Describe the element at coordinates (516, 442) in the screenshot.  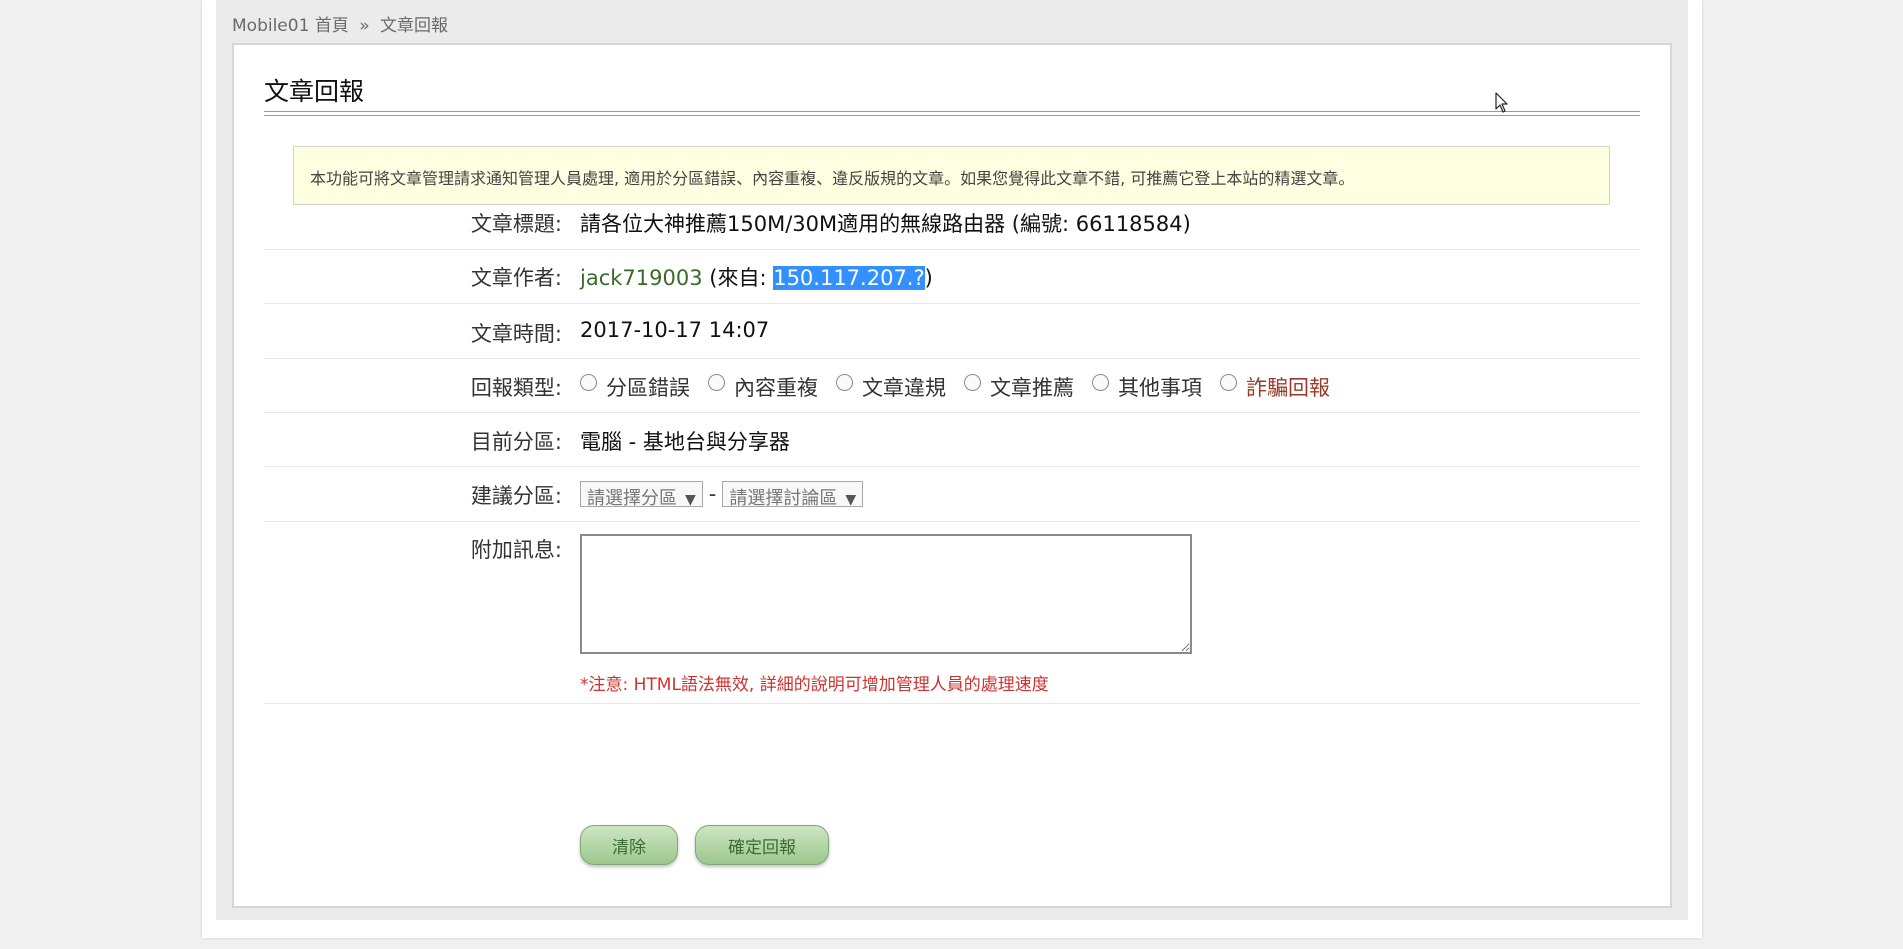
I see `current-forum-label: 目前分區:` at that location.